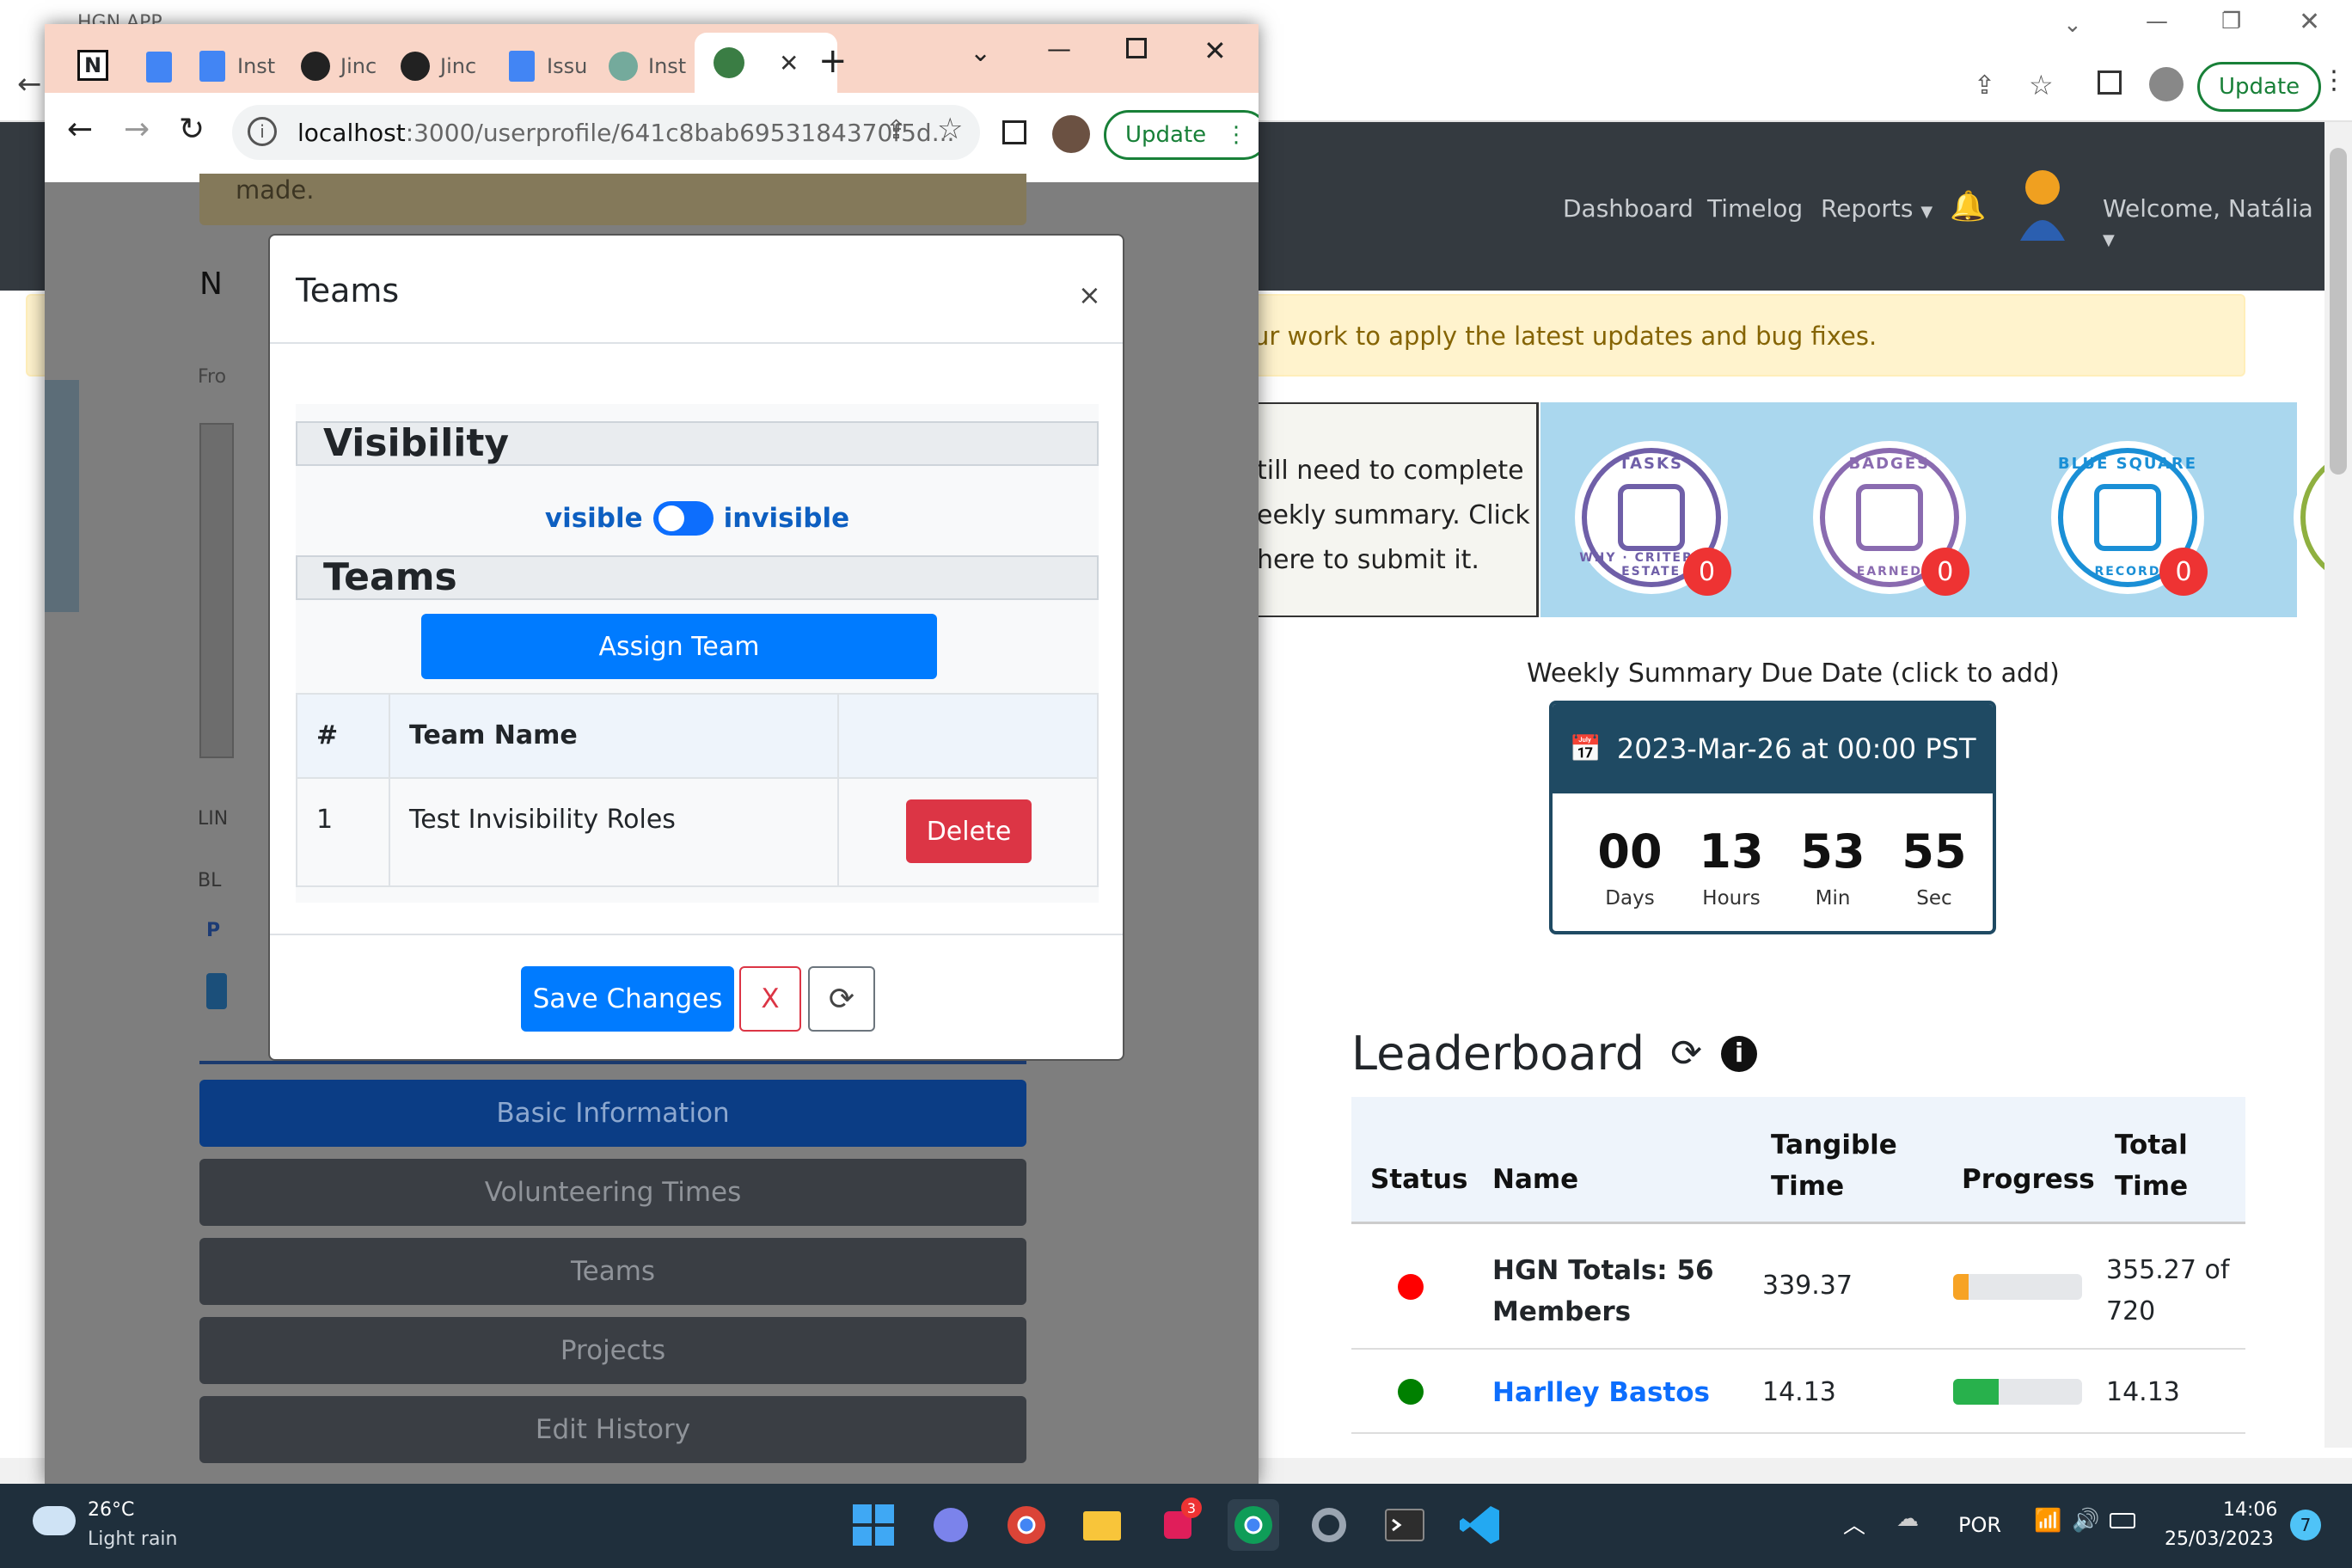 The height and width of the screenshot is (1568, 2352). What do you see at coordinates (951, 1525) in the screenshot?
I see `teams-chat-icon` at bounding box center [951, 1525].